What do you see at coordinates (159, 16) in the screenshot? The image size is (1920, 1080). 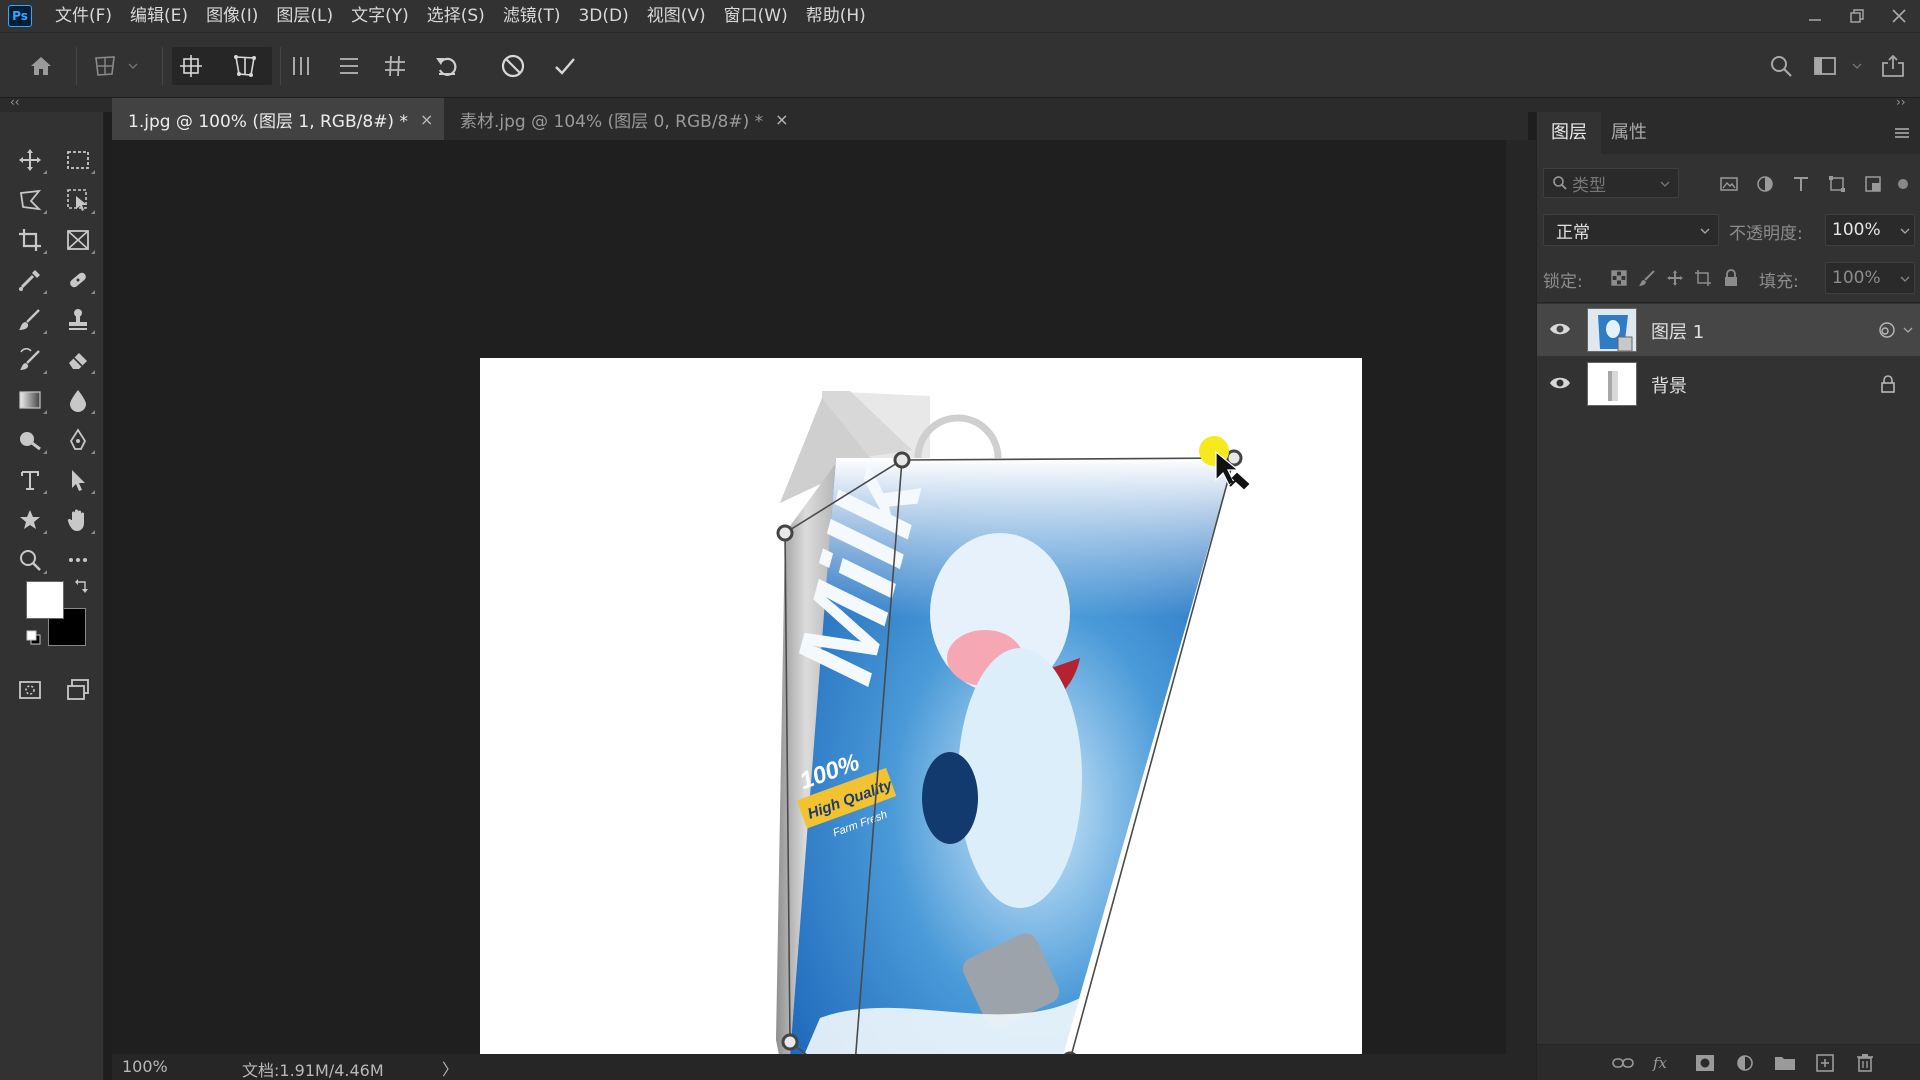 I see `menu-edit: 编辑(E)` at bounding box center [159, 16].